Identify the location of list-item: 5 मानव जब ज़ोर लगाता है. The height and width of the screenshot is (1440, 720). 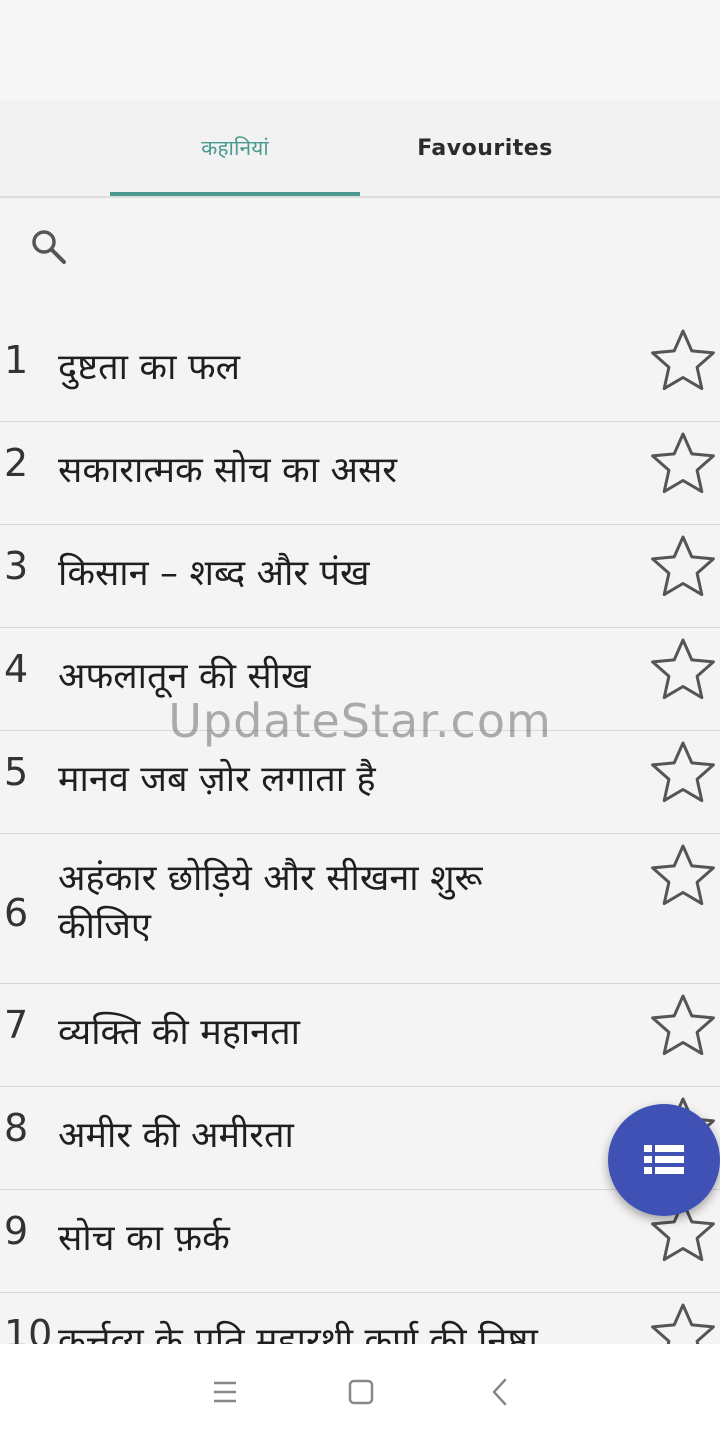
(360, 782).